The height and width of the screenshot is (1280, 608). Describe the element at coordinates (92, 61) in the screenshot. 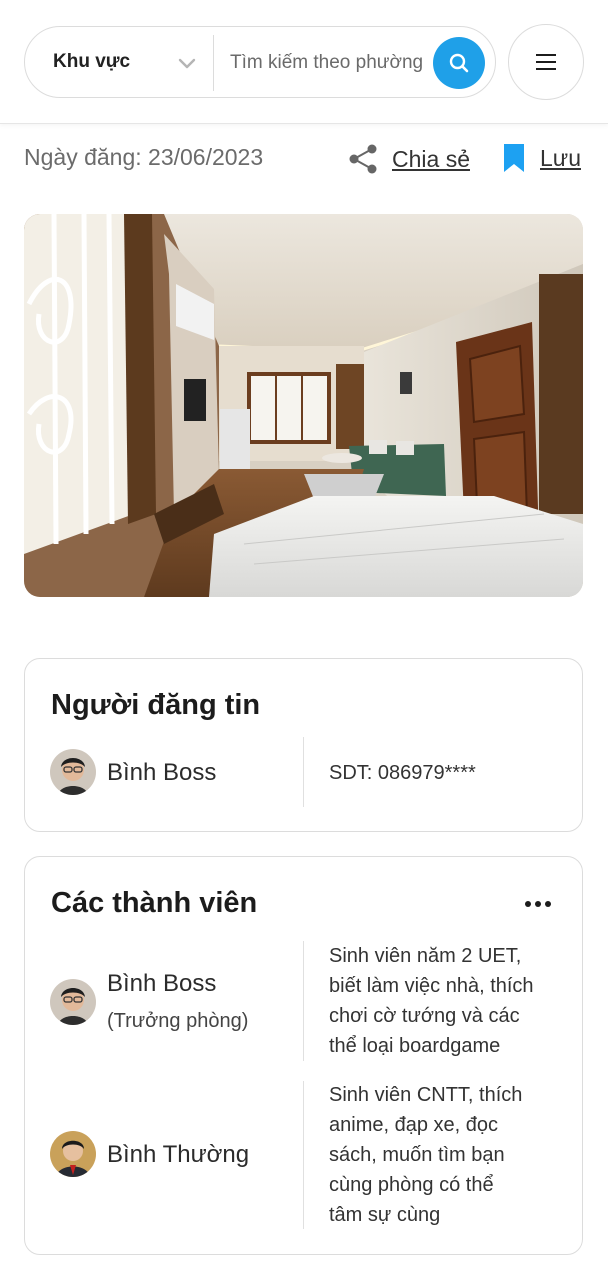

I see `region-label: Khu vực` at that location.